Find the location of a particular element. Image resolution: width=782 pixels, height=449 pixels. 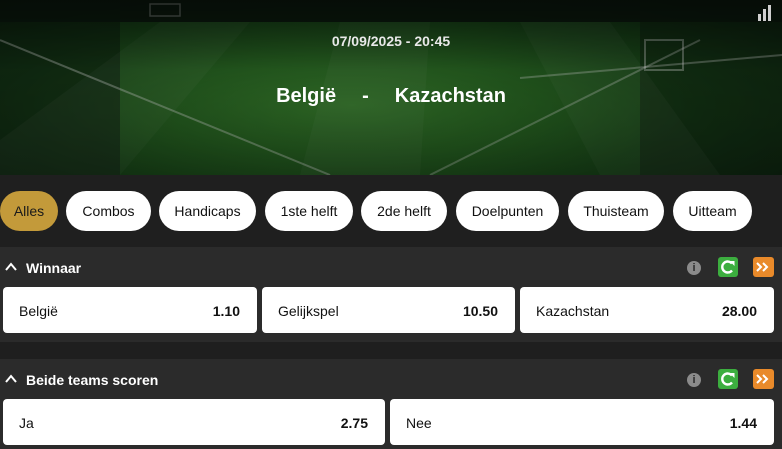

tab-1ste-helft: 1ste helft is located at coordinates (309, 211).